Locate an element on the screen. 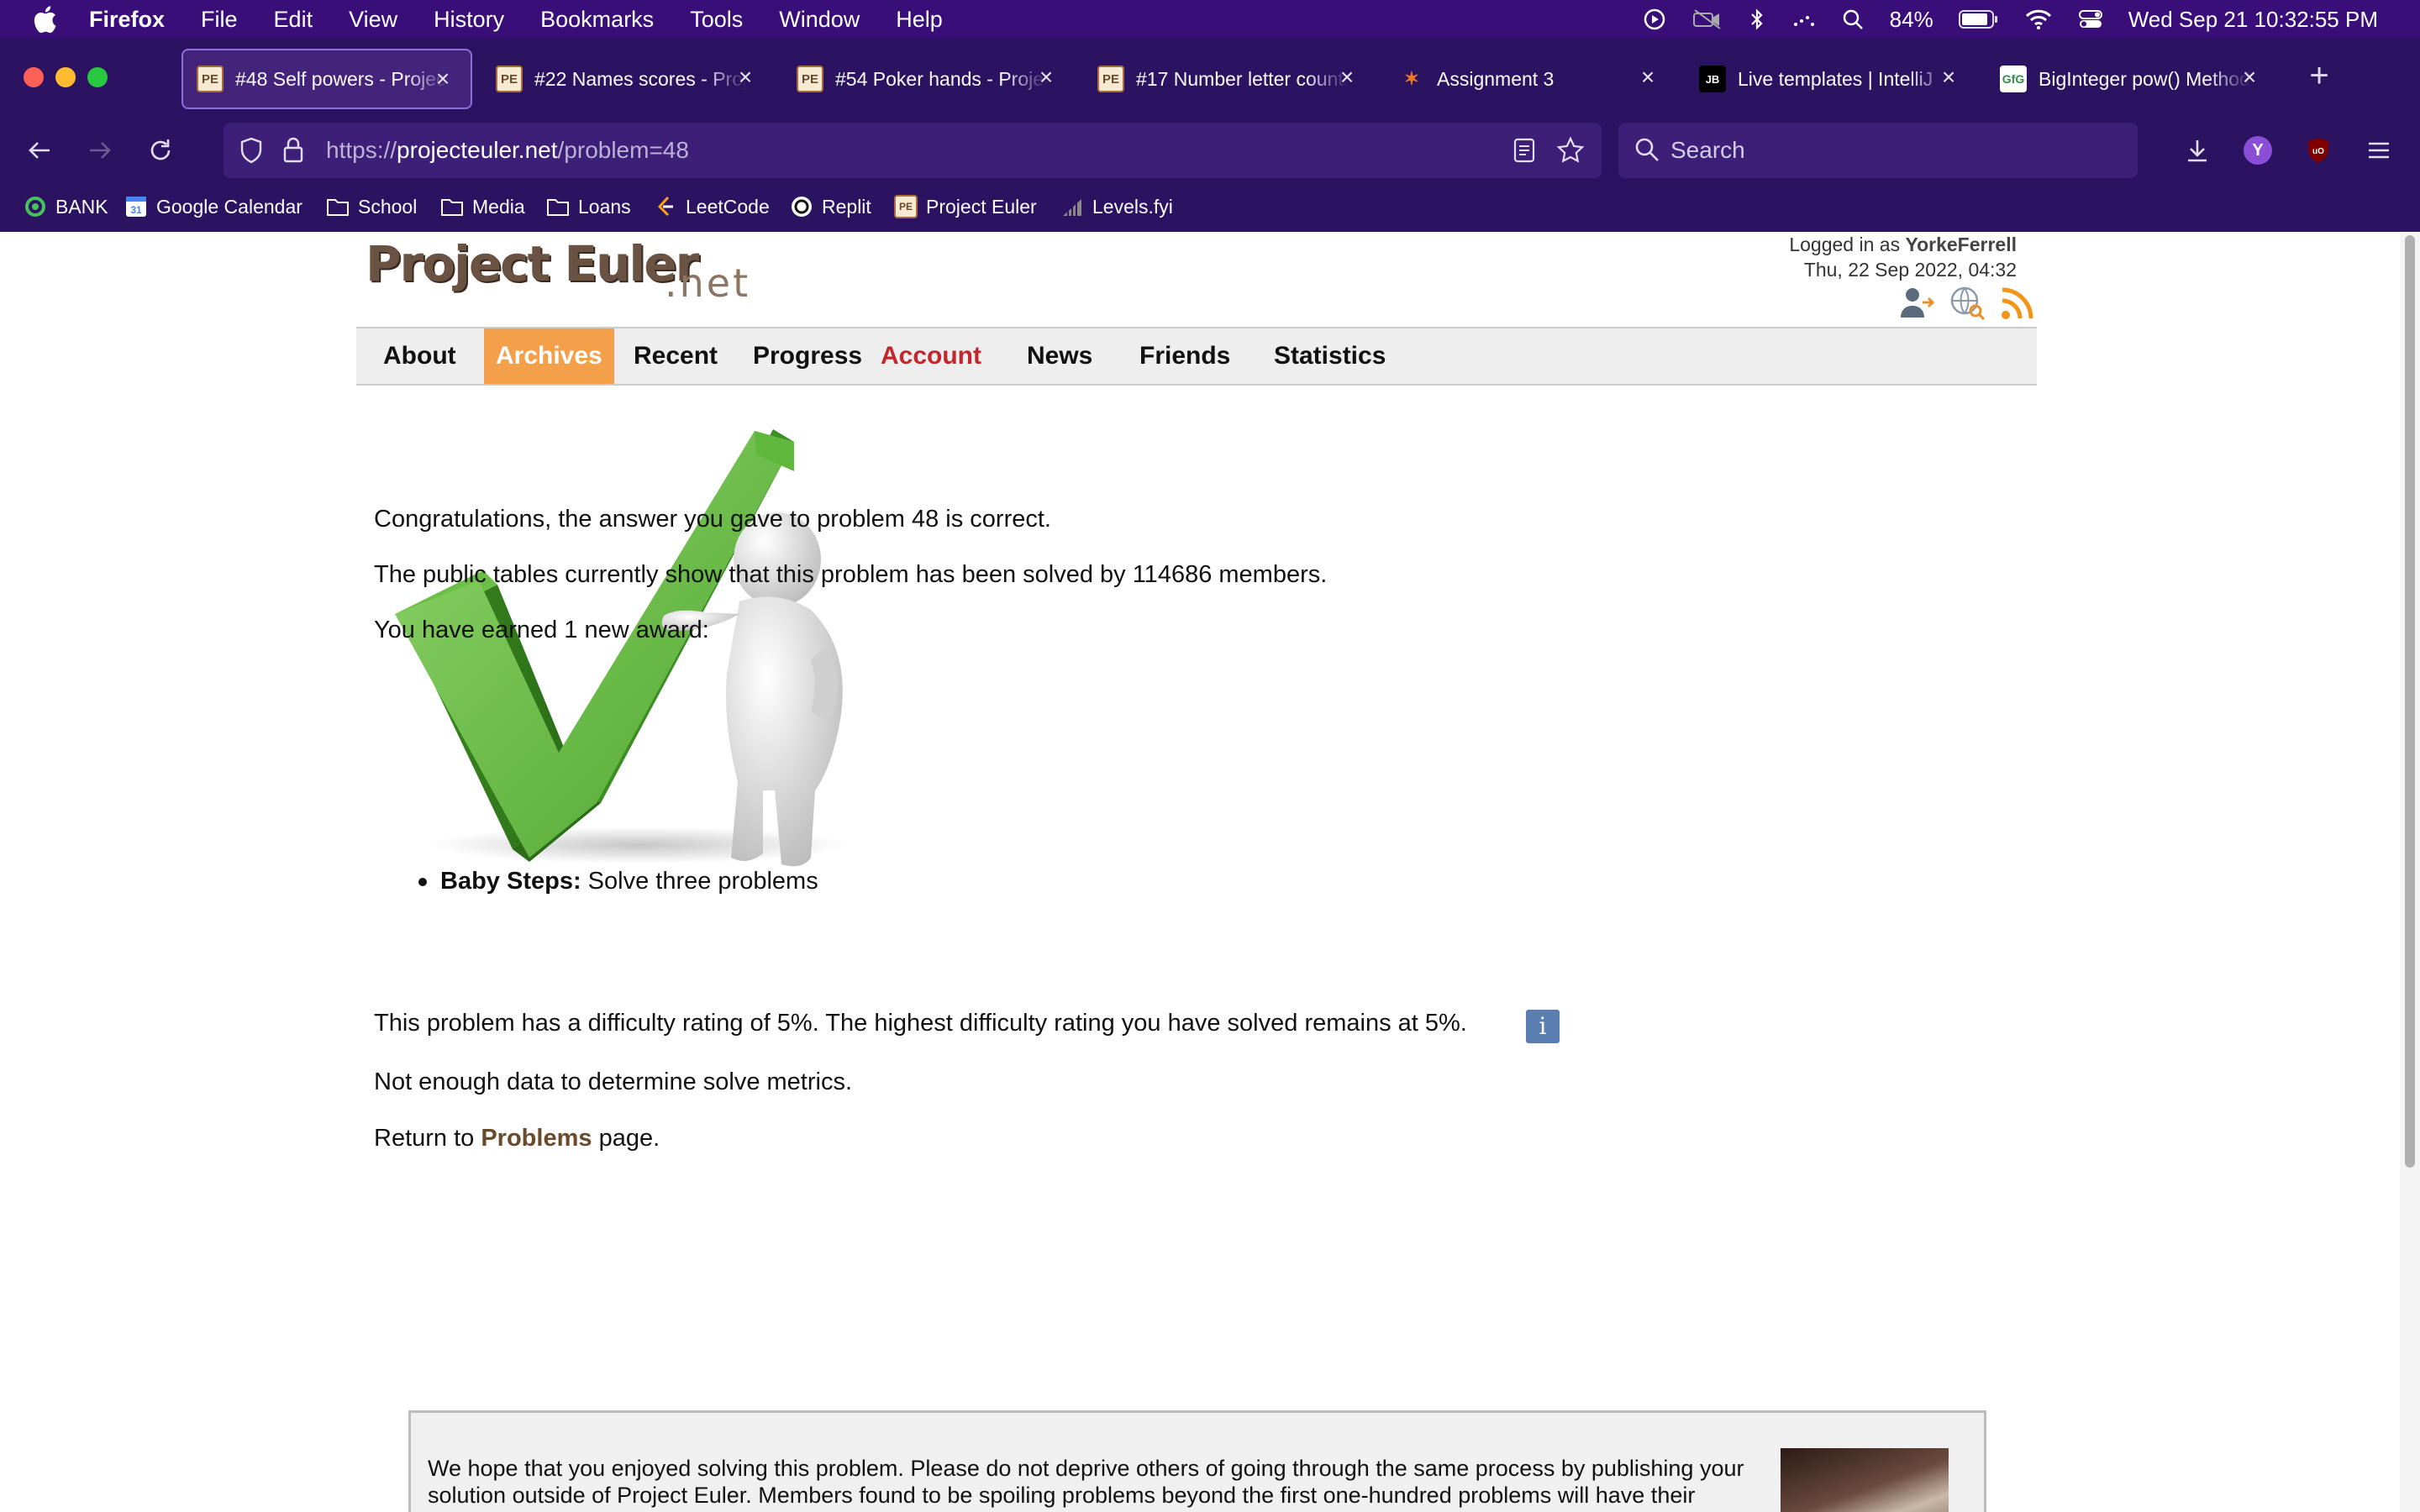  bookmark-folder-school: School is located at coordinates (371, 207).